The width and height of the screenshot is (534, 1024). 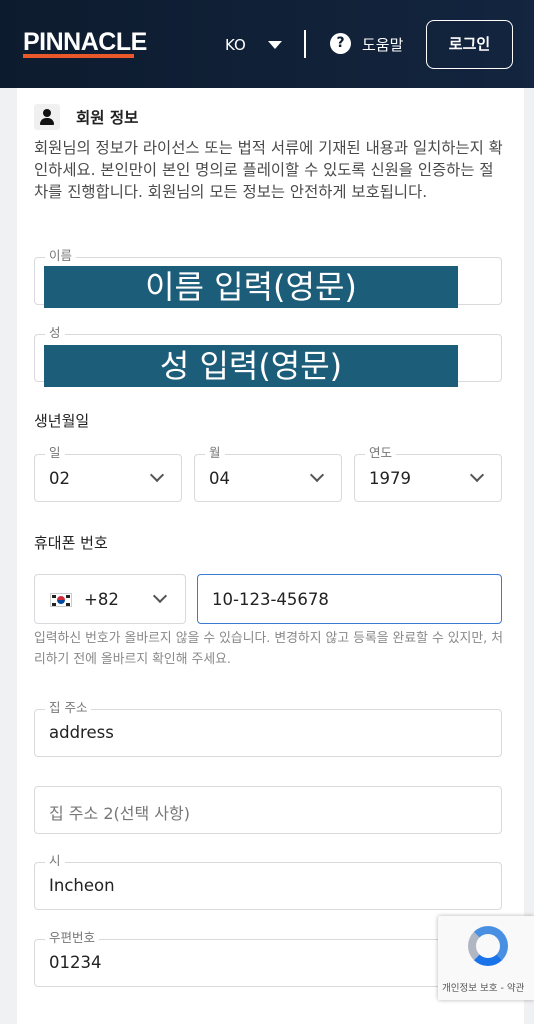 I want to click on postcode-input: 우편번호 01234, so click(x=268, y=958).